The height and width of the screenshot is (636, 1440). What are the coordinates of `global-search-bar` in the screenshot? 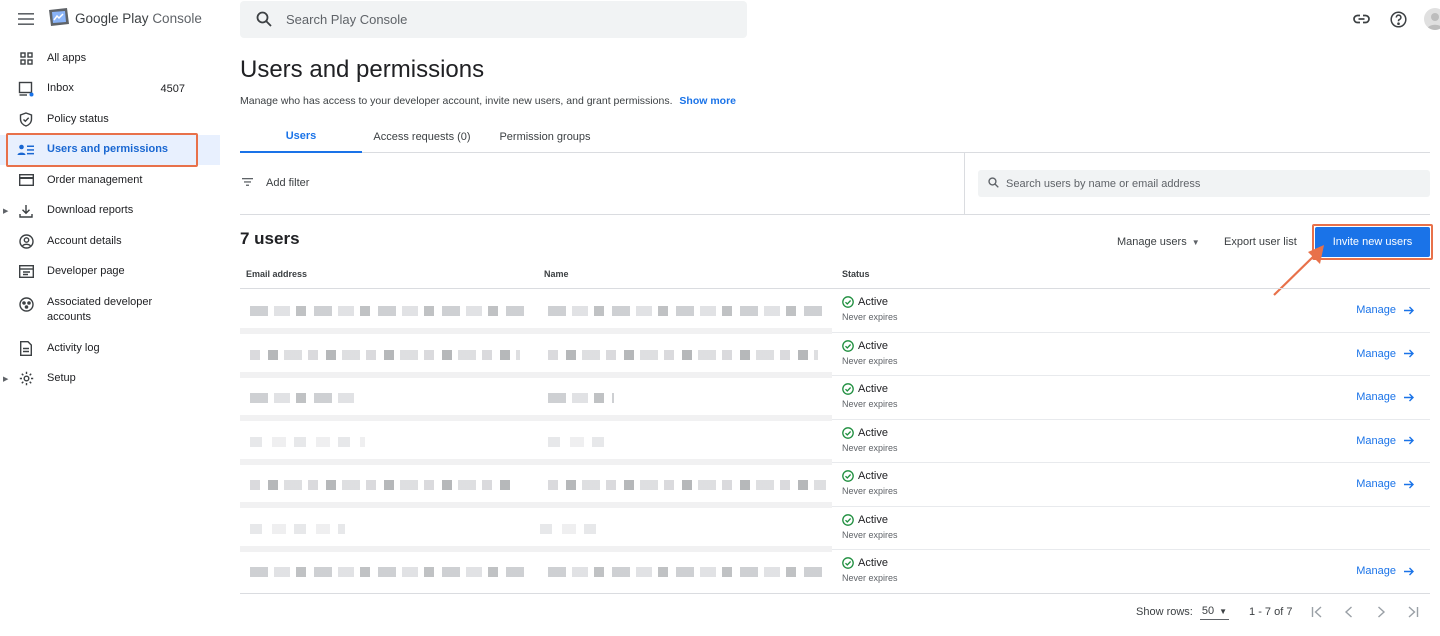 It's located at (493, 19).